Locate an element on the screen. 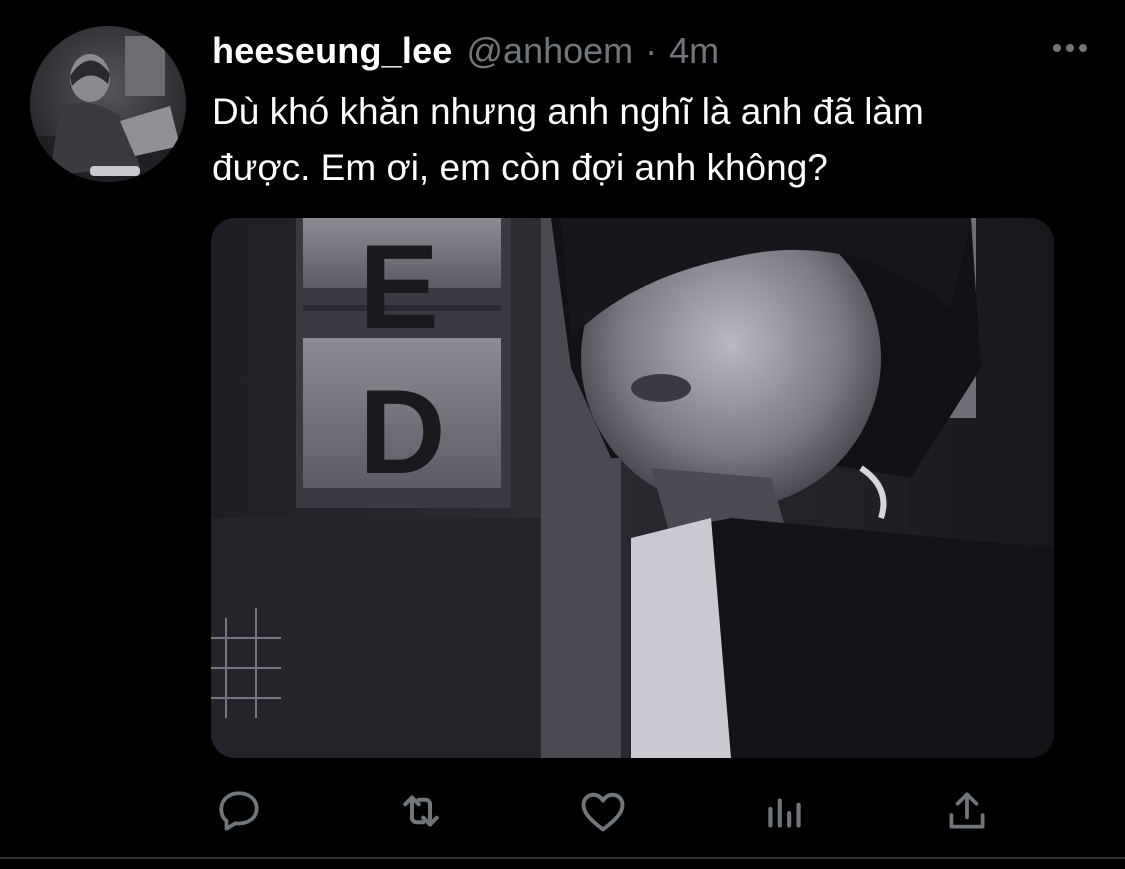  sign-letter-e: E is located at coordinates (399, 287).